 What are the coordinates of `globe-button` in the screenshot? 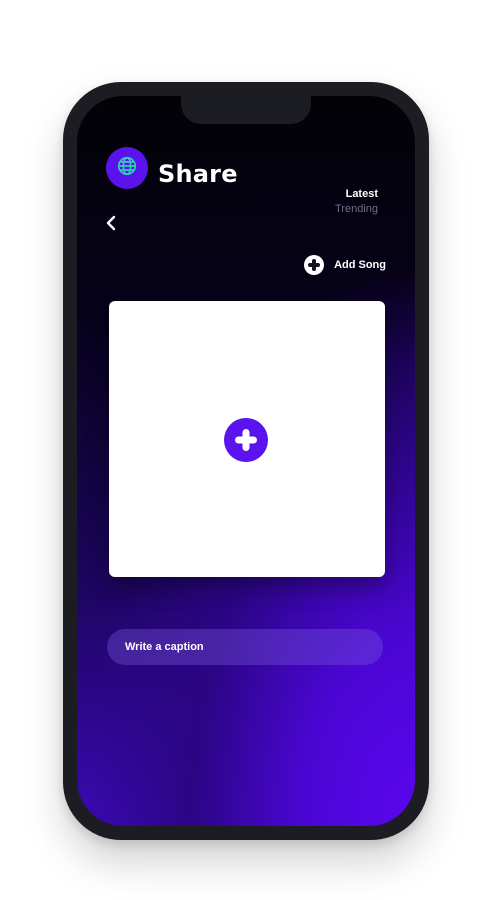 It's located at (127, 168).